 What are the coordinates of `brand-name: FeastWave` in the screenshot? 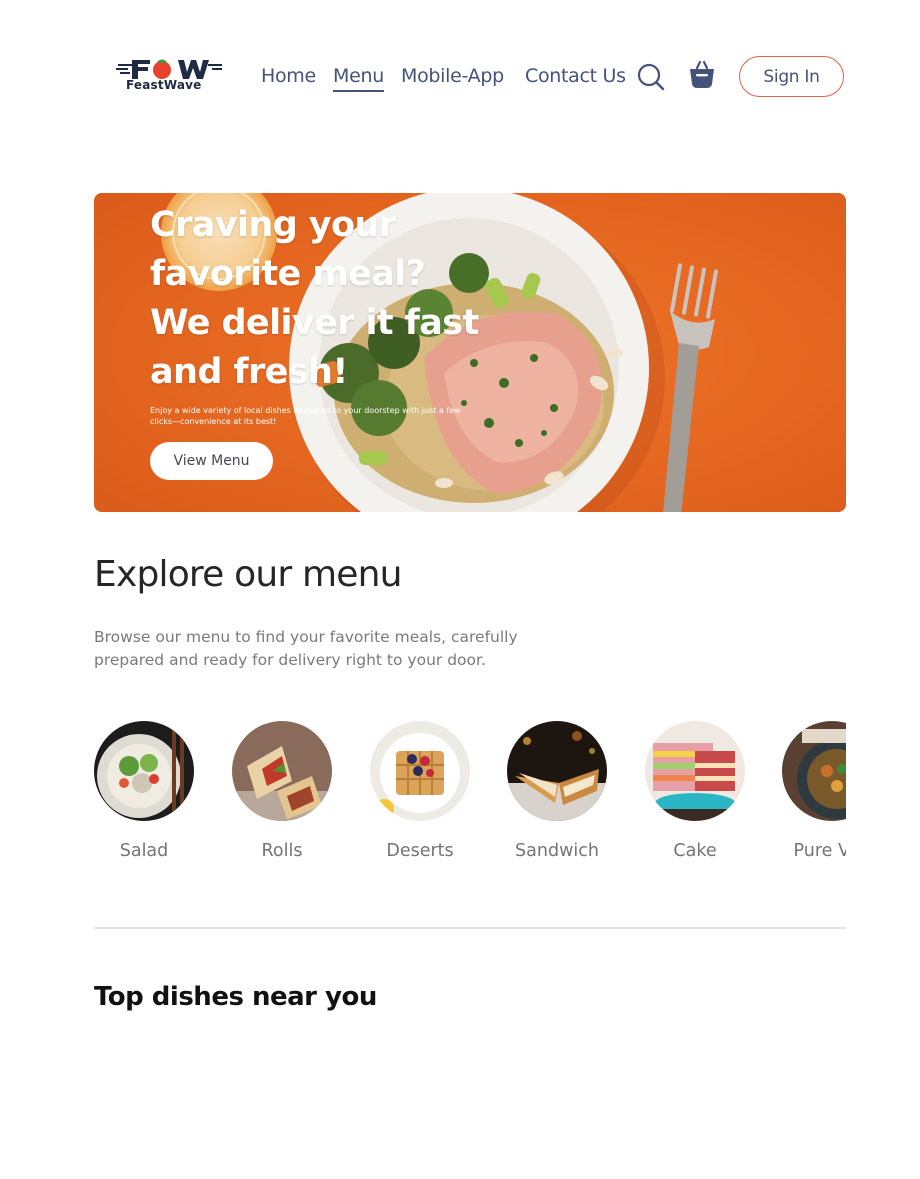 It's located at (164, 85).